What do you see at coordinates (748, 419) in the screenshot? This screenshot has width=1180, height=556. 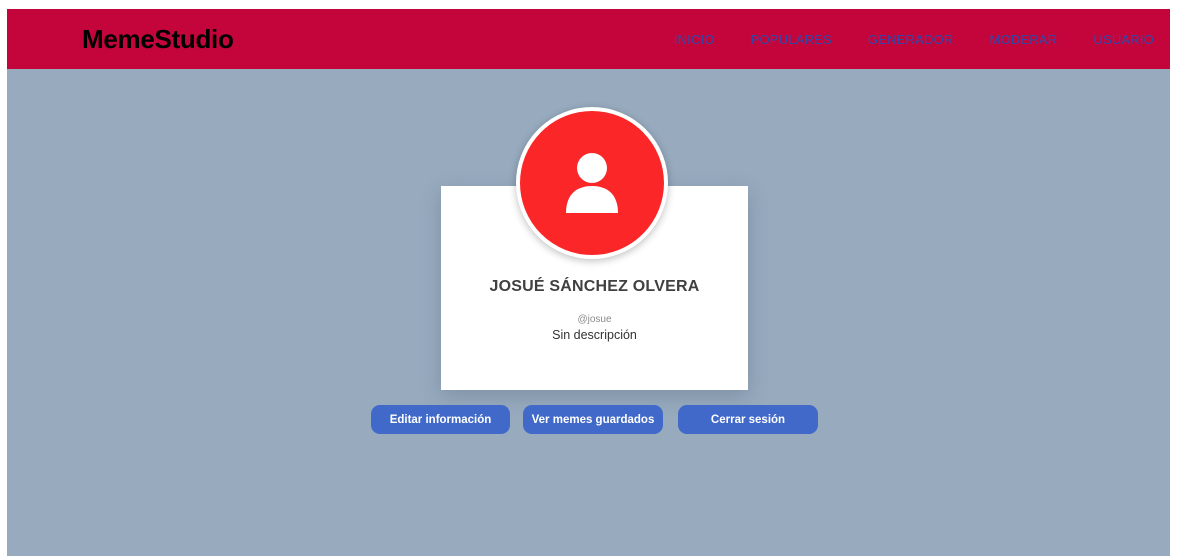 I see `logout-button: Cerrar sesión` at bounding box center [748, 419].